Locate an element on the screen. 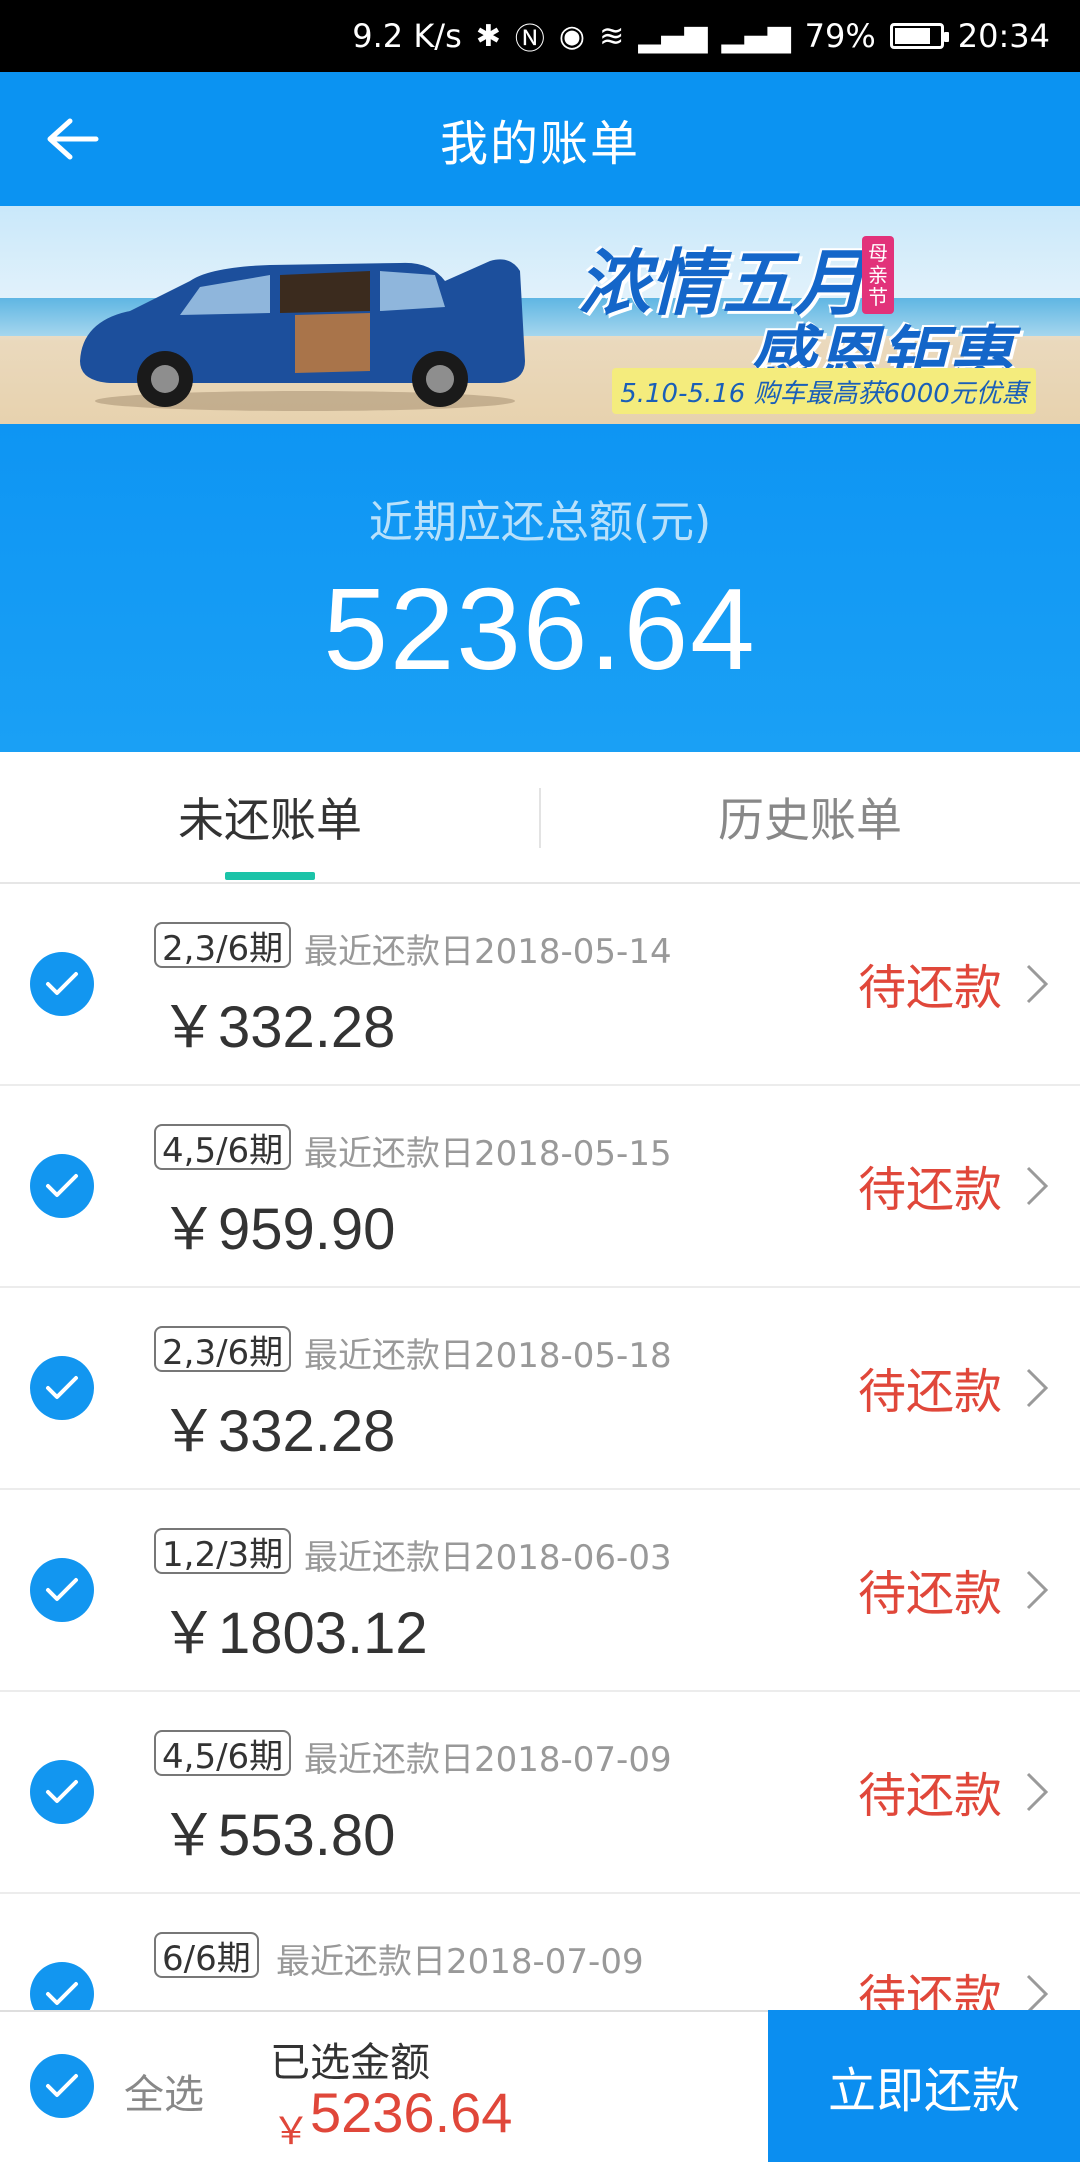  back-button is located at coordinates (72, 139).